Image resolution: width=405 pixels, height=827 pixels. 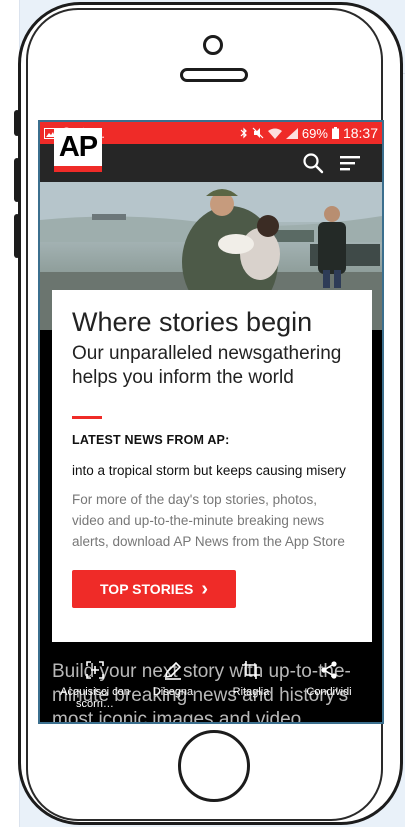 What do you see at coordinates (173, 692) in the screenshot?
I see `draw-label: Disegna` at bounding box center [173, 692].